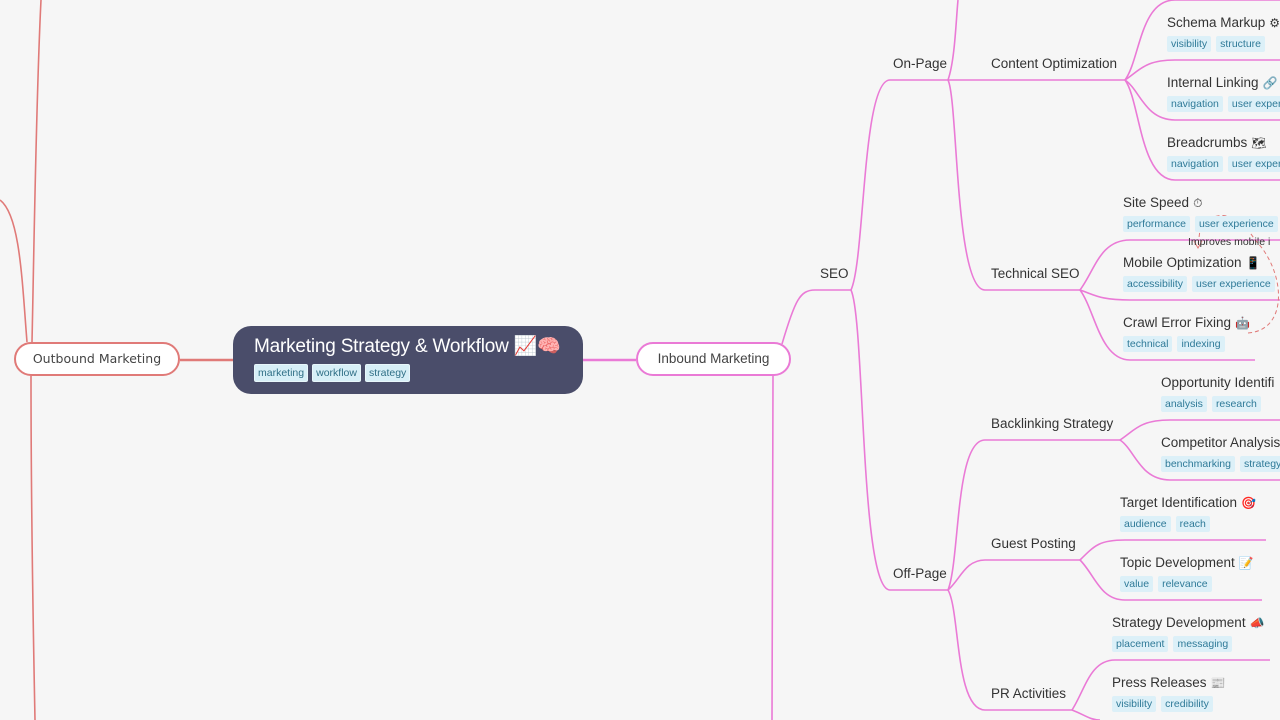 Image resolution: width=1280 pixels, height=720 pixels. Describe the element at coordinates (1220, 442) in the screenshot. I see `leaf-title: Competitor Analysis` at that location.